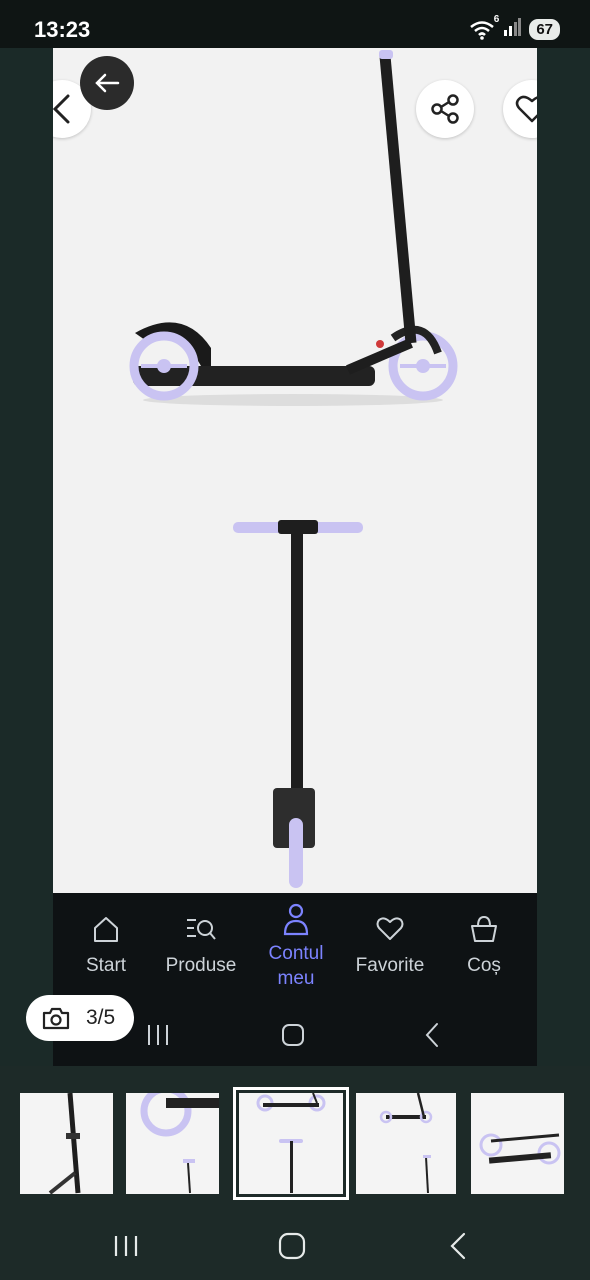 Image resolution: width=590 pixels, height=1280 pixels. I want to click on arrow-left-icon, so click(107, 83).